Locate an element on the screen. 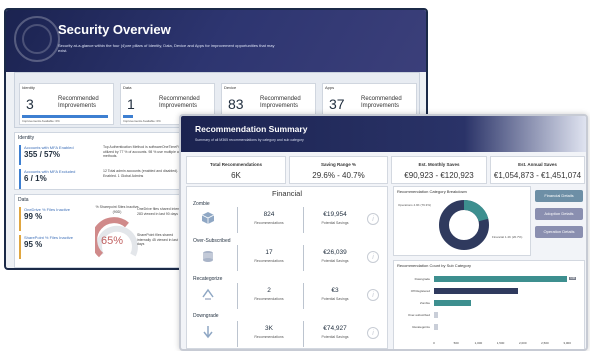  card-footer: Improvements Available: 0% is located at coordinates (142, 121).